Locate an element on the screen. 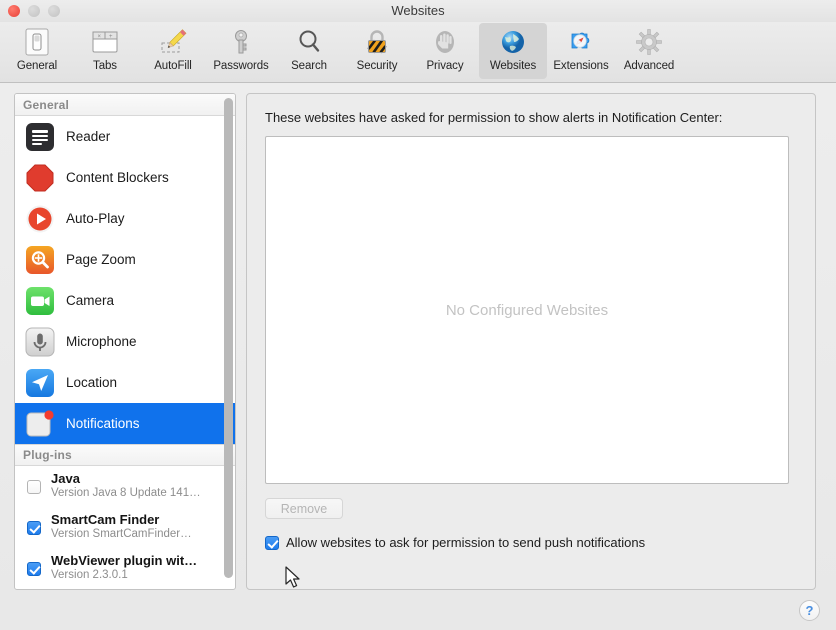 The image size is (836, 630). general-switch-icon is located at coordinates (37, 42).